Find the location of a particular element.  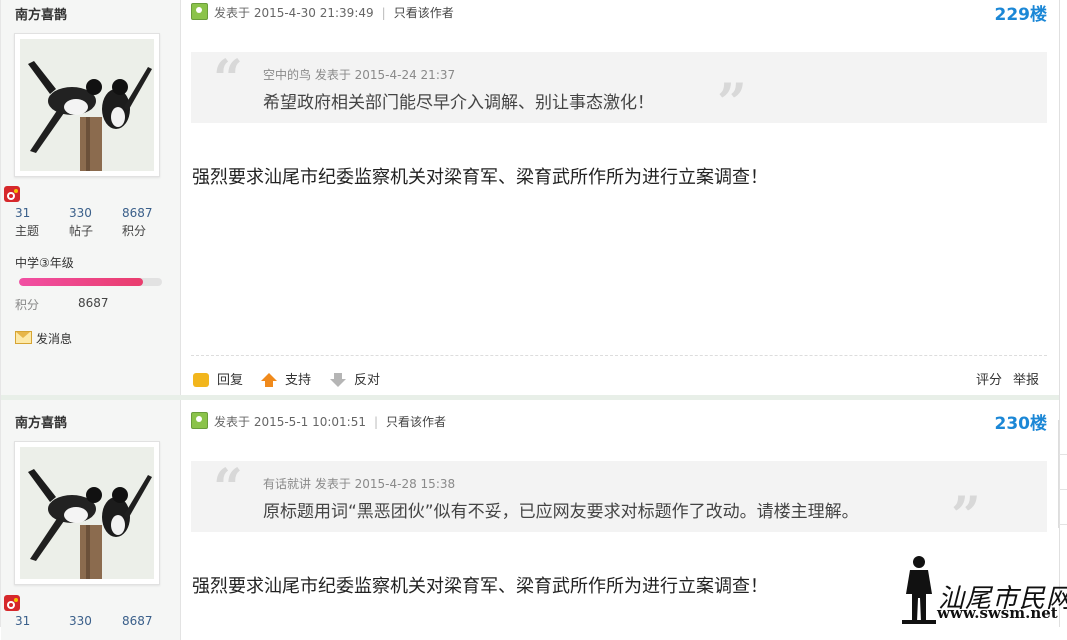

user-level: 中学③年级 is located at coordinates (44, 263).